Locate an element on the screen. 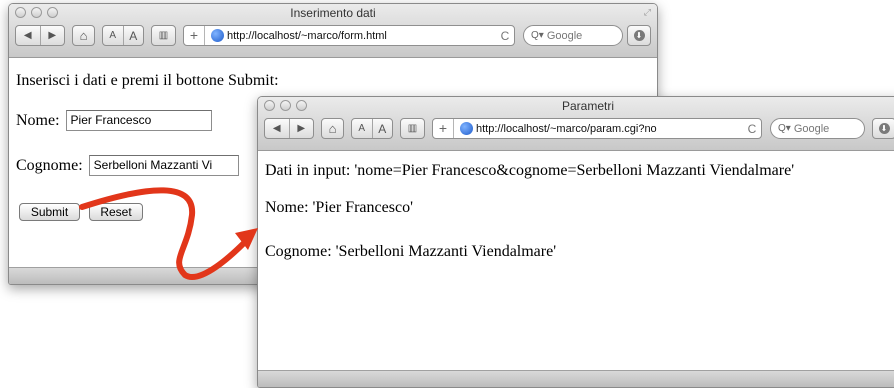  address-bar: + http://localhost/~marco/form.html C is located at coordinates (349, 35).